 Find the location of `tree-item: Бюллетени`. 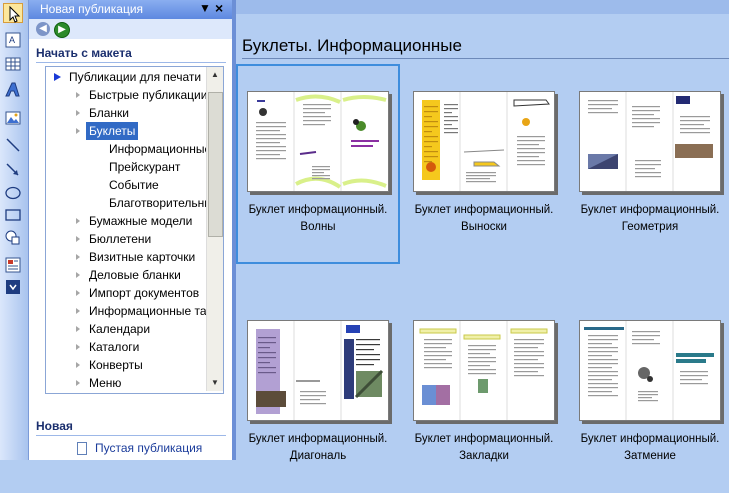

tree-item: Бюллетени is located at coordinates (126, 239).